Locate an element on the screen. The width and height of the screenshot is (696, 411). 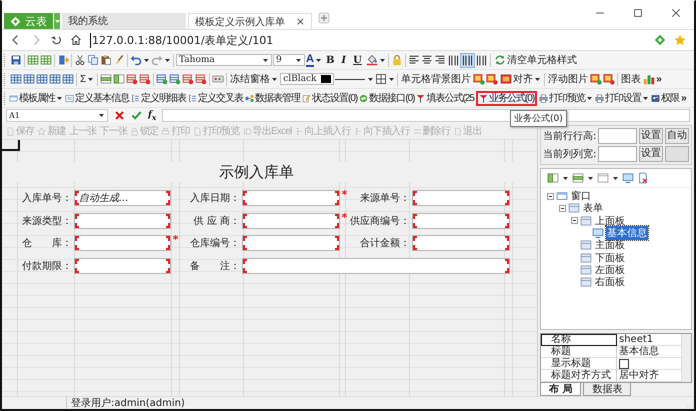
bar-chart-icon is located at coordinates (649, 79).